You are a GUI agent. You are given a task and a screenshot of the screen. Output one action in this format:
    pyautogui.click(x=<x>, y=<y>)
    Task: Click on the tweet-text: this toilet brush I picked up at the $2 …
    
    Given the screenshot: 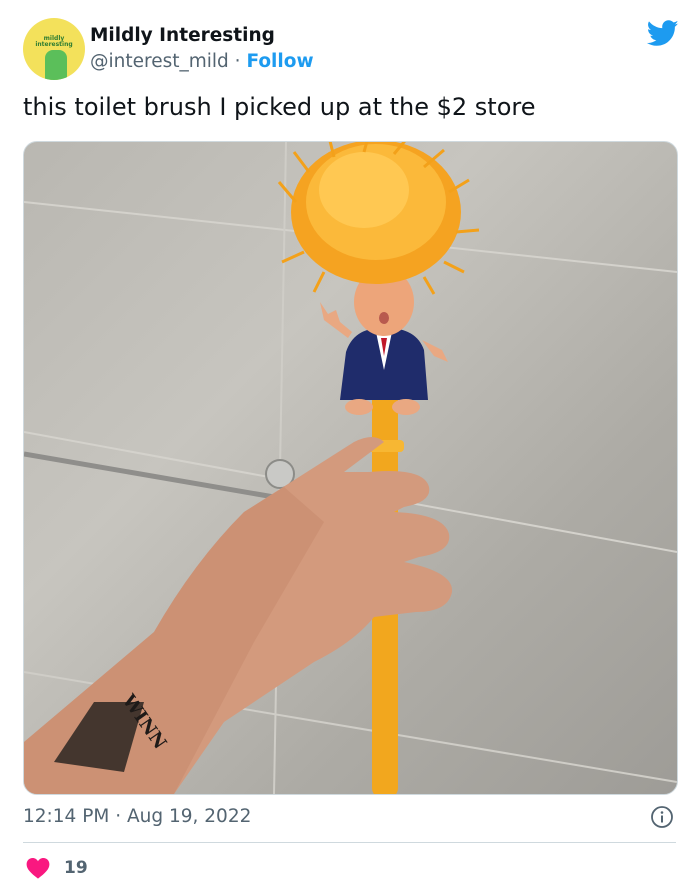 What is the action you would take?
    pyautogui.click(x=279, y=107)
    